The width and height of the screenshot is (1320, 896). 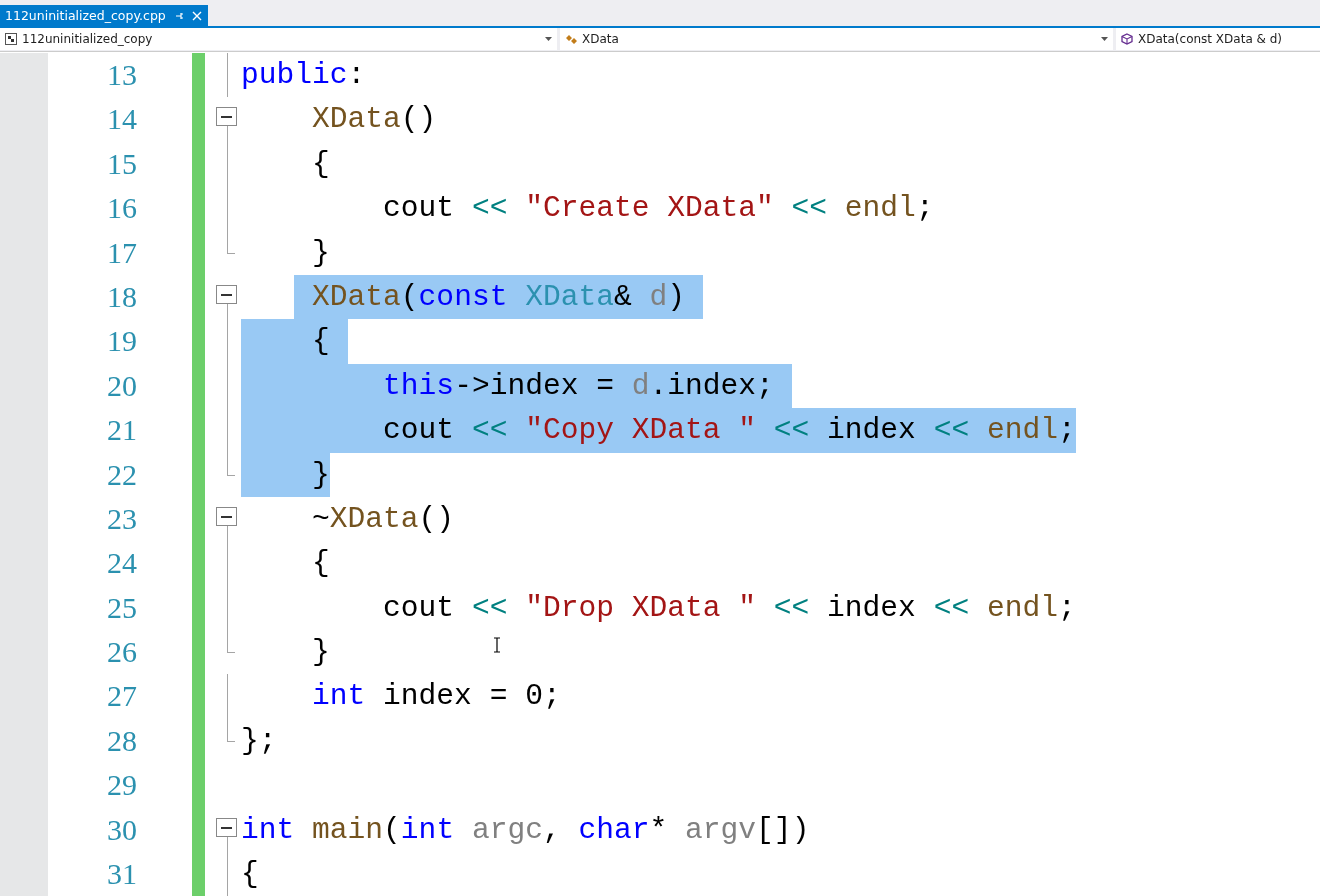 I want to click on line-number: 29, so click(x=121, y=785).